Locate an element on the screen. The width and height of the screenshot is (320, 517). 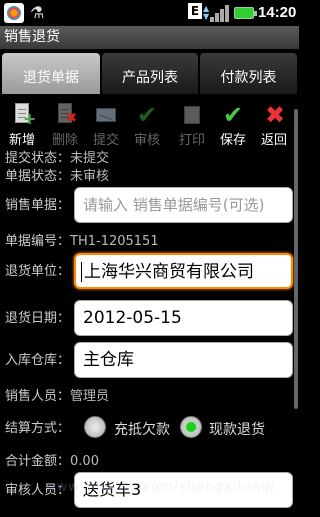
print-button: 打印 is located at coordinates (192, 126).